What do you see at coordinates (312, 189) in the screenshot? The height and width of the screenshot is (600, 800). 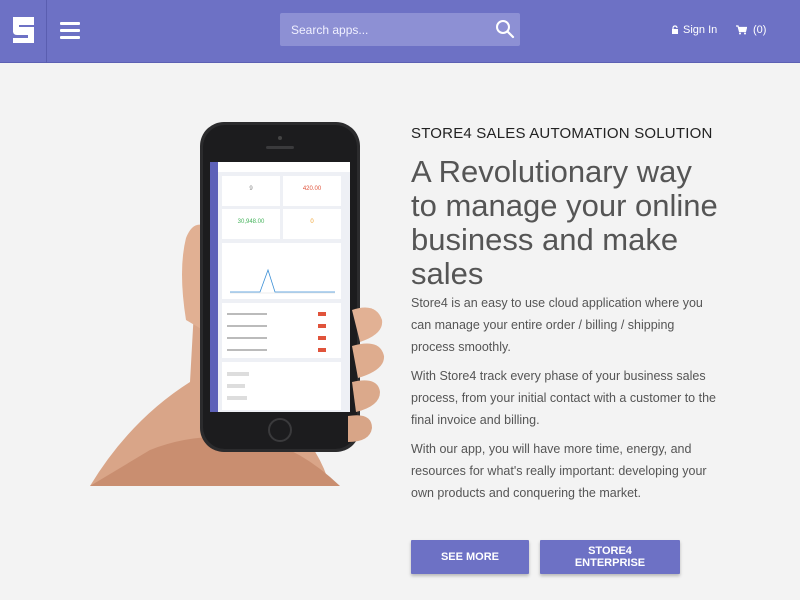 I see `phone-stat-2: 420.00` at bounding box center [312, 189].